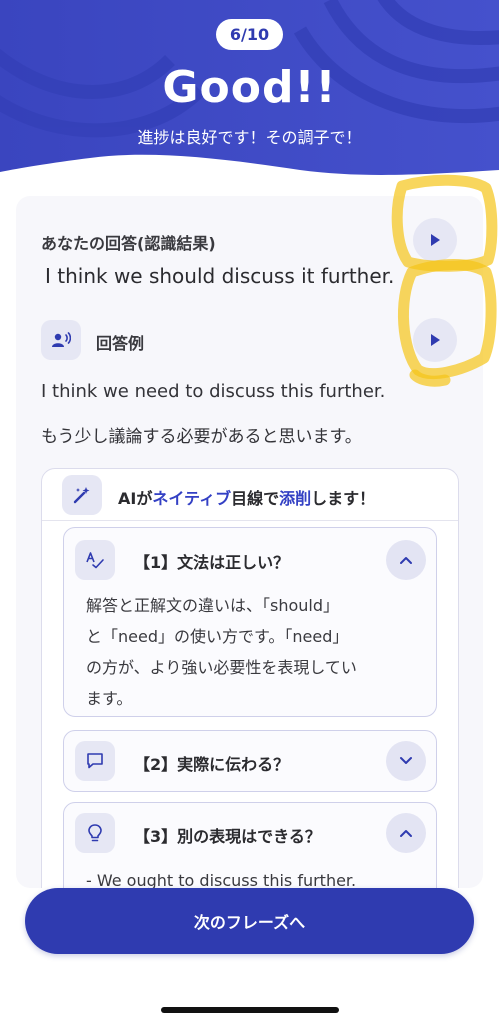 Image resolution: width=499 pixels, height=1024 pixels. I want to click on communication-section-title: 【2】実際に伝わる？, so click(212, 764).